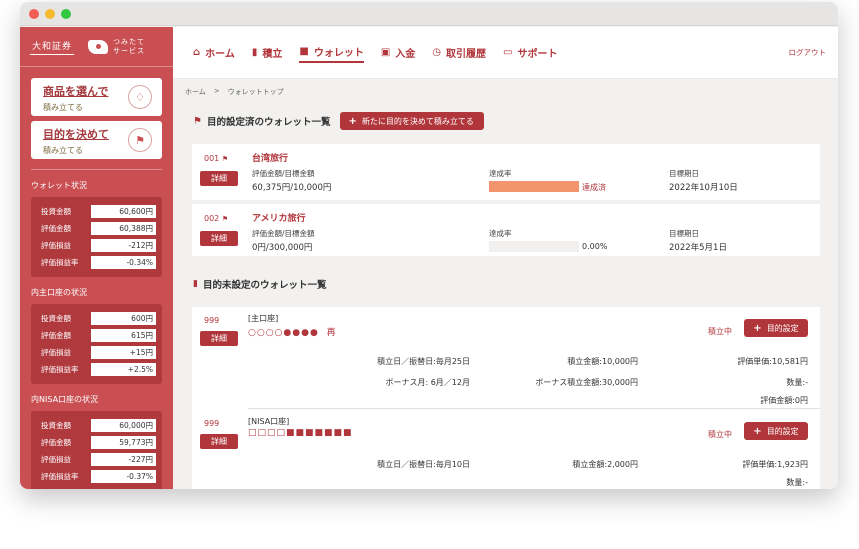 This screenshot has width=859, height=549. What do you see at coordinates (437, 52) in the screenshot?
I see `clock-icon: ◷` at bounding box center [437, 52].